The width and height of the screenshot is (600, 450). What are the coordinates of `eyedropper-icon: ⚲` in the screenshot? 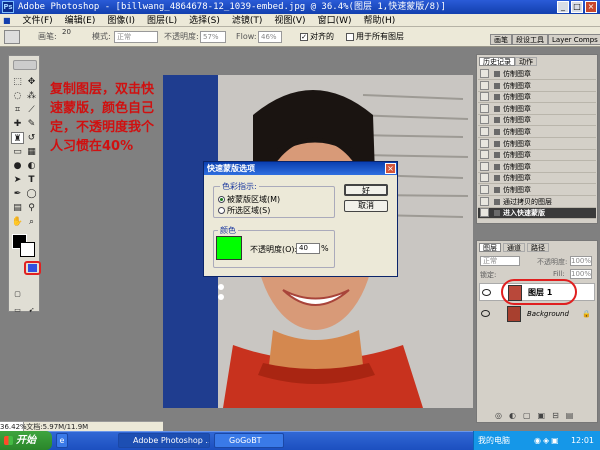 It's located at (31, 208).